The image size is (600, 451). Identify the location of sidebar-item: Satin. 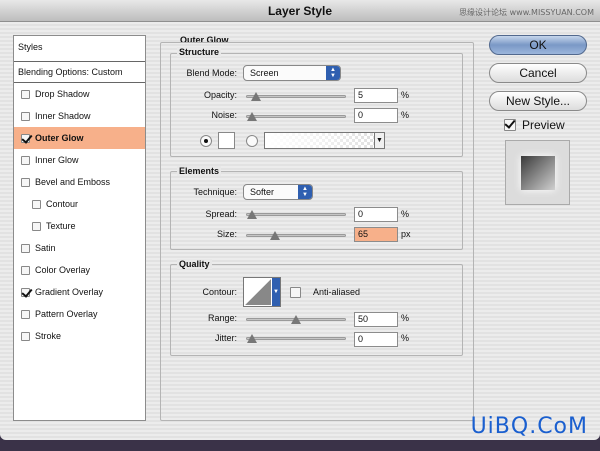
(79, 248).